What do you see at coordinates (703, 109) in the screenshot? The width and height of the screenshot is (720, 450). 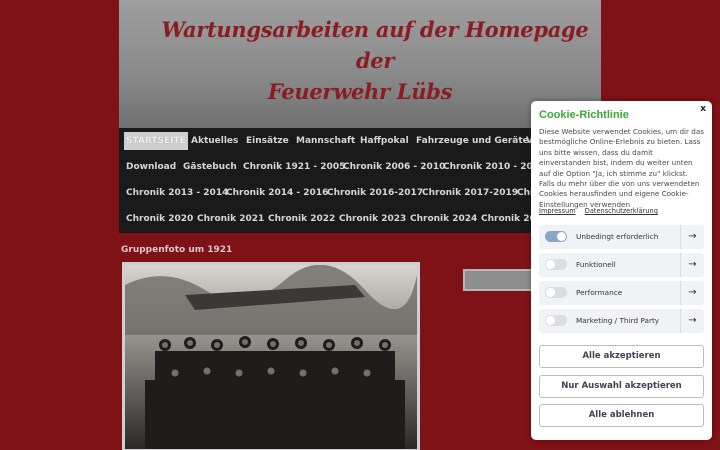 I see `close-icon: x` at bounding box center [703, 109].